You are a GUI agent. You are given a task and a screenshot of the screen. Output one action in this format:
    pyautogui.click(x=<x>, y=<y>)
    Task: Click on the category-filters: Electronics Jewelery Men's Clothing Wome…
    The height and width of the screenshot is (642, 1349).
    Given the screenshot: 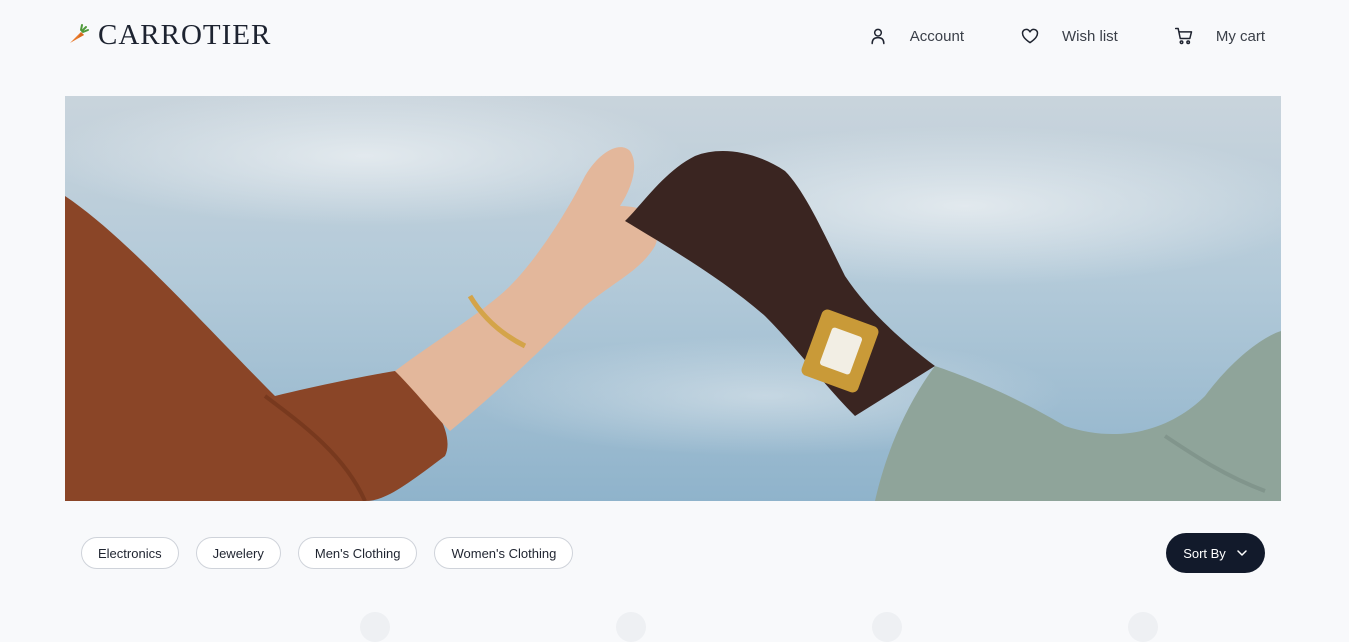 What is the action you would take?
    pyautogui.click(x=327, y=553)
    